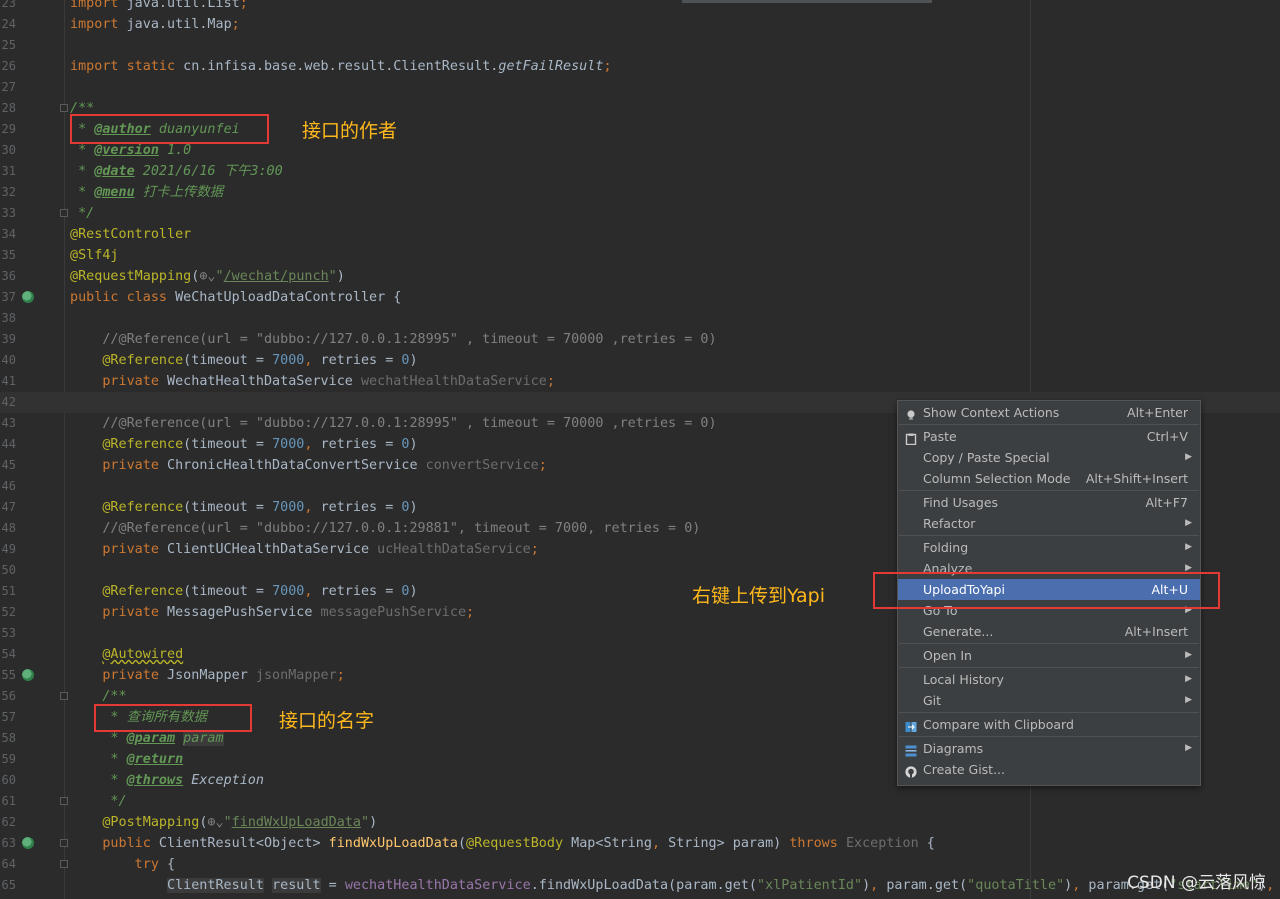  Describe the element at coordinates (640, 822) in the screenshot. I see `code-line: 62 @PostMapping(⊕⌄"findWxUpLoadData")` at that location.